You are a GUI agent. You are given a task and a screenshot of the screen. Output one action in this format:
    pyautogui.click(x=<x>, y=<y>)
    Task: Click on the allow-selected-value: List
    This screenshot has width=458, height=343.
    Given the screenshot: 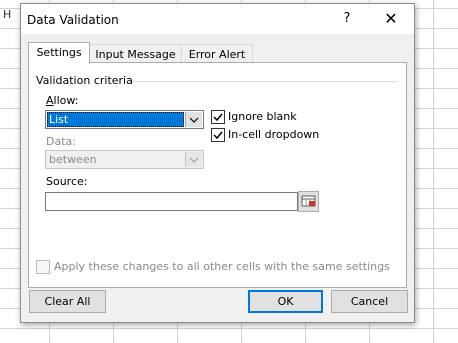 What is the action you would take?
    pyautogui.click(x=115, y=119)
    